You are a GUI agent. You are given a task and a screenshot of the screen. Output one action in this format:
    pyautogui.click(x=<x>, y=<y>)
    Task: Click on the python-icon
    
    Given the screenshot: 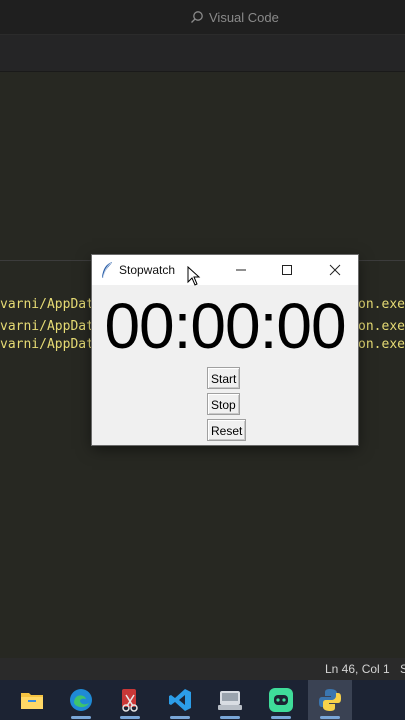 What is the action you would take?
    pyautogui.click(x=330, y=700)
    